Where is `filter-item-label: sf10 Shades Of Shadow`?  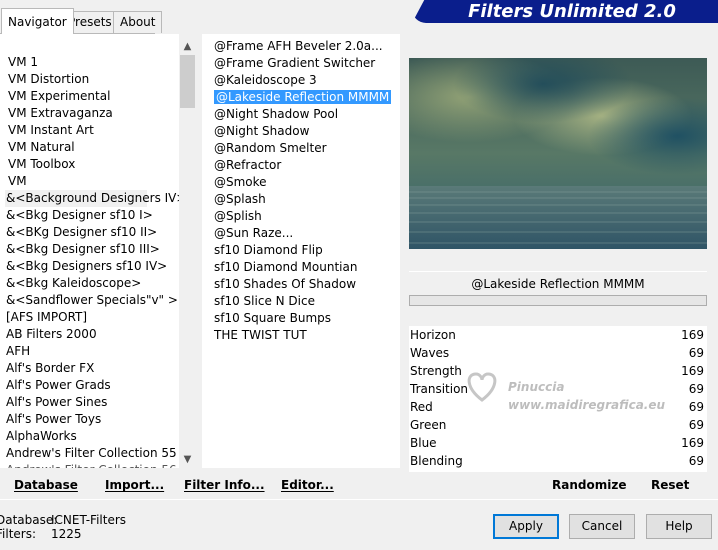 filter-item-label: sf10 Shades Of Shadow is located at coordinates (285, 284).